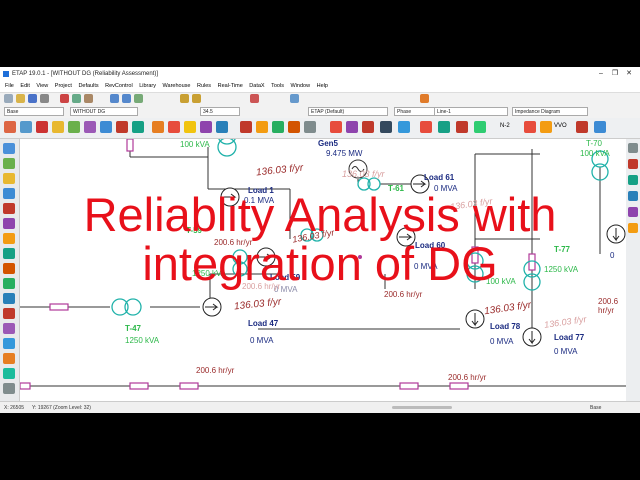 The image size is (640, 480). What do you see at coordinates (74, 127) in the screenshot?
I see `transient-icon` at bounding box center [74, 127].